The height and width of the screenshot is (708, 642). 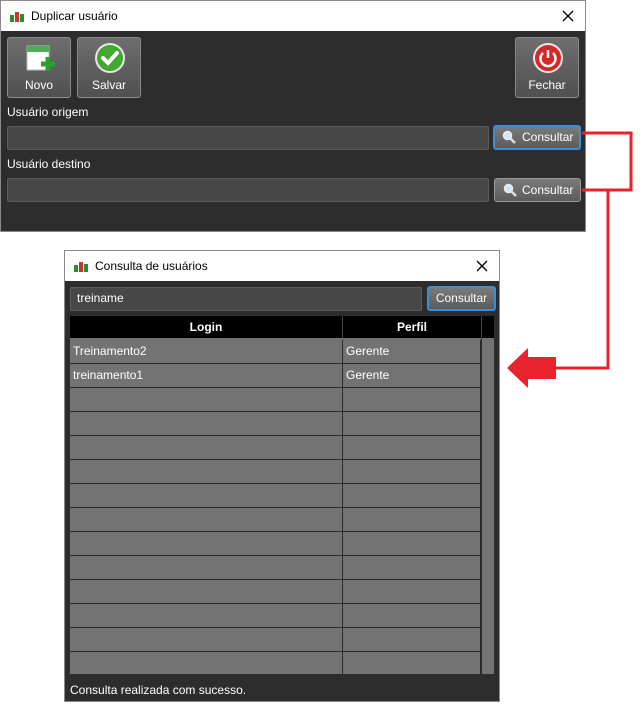 I want to click on column-header-perfil: Perfil, so click(x=412, y=327).